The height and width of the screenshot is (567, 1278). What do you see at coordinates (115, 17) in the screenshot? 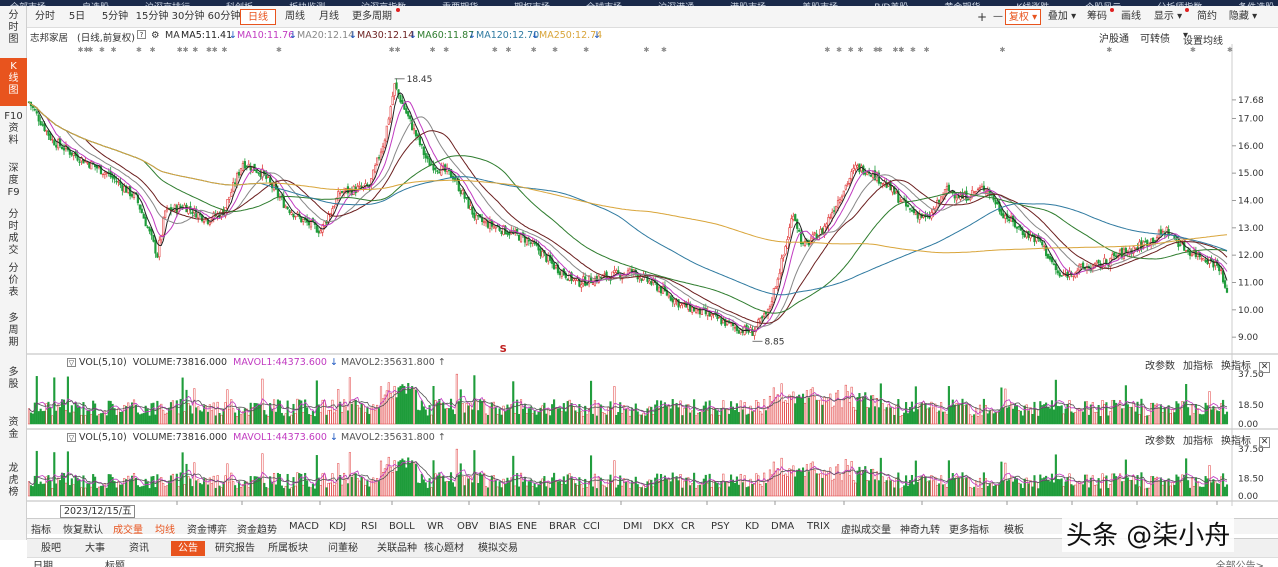
I see `period-5min: 5分钟` at bounding box center [115, 17].